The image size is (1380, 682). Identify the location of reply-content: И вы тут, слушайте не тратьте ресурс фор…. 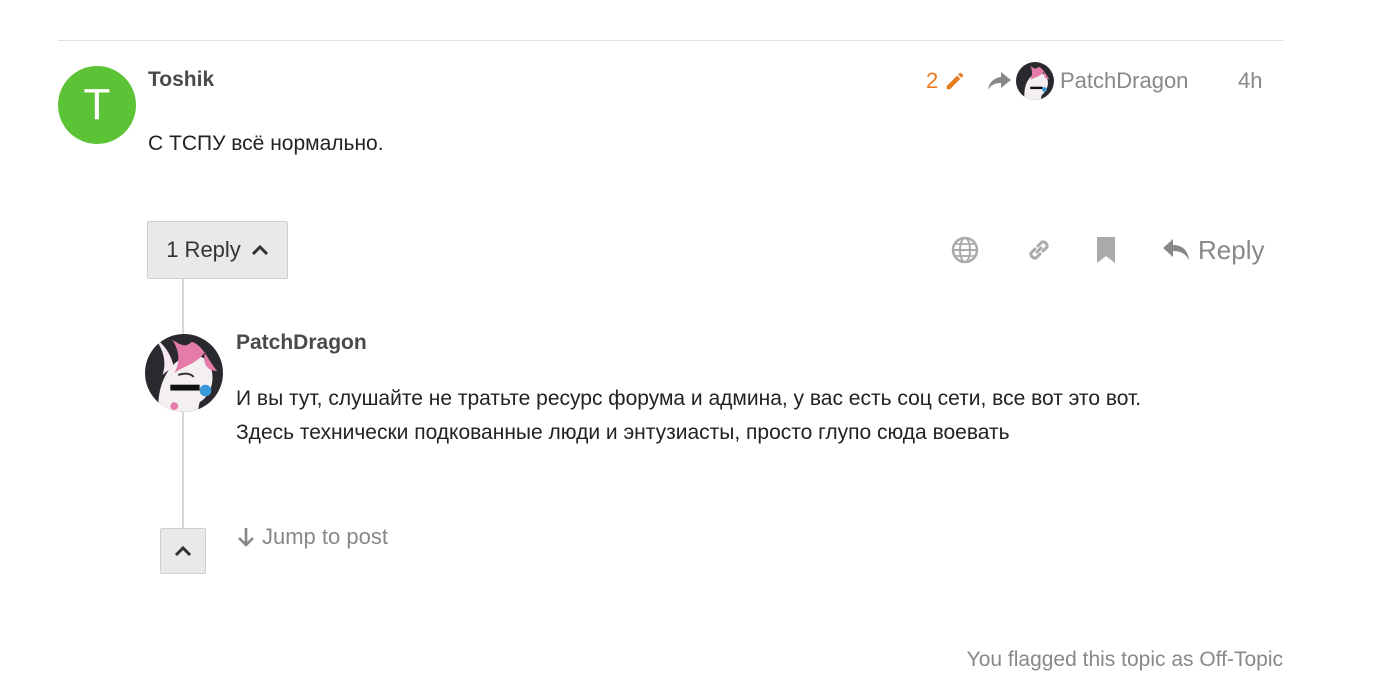
(689, 415).